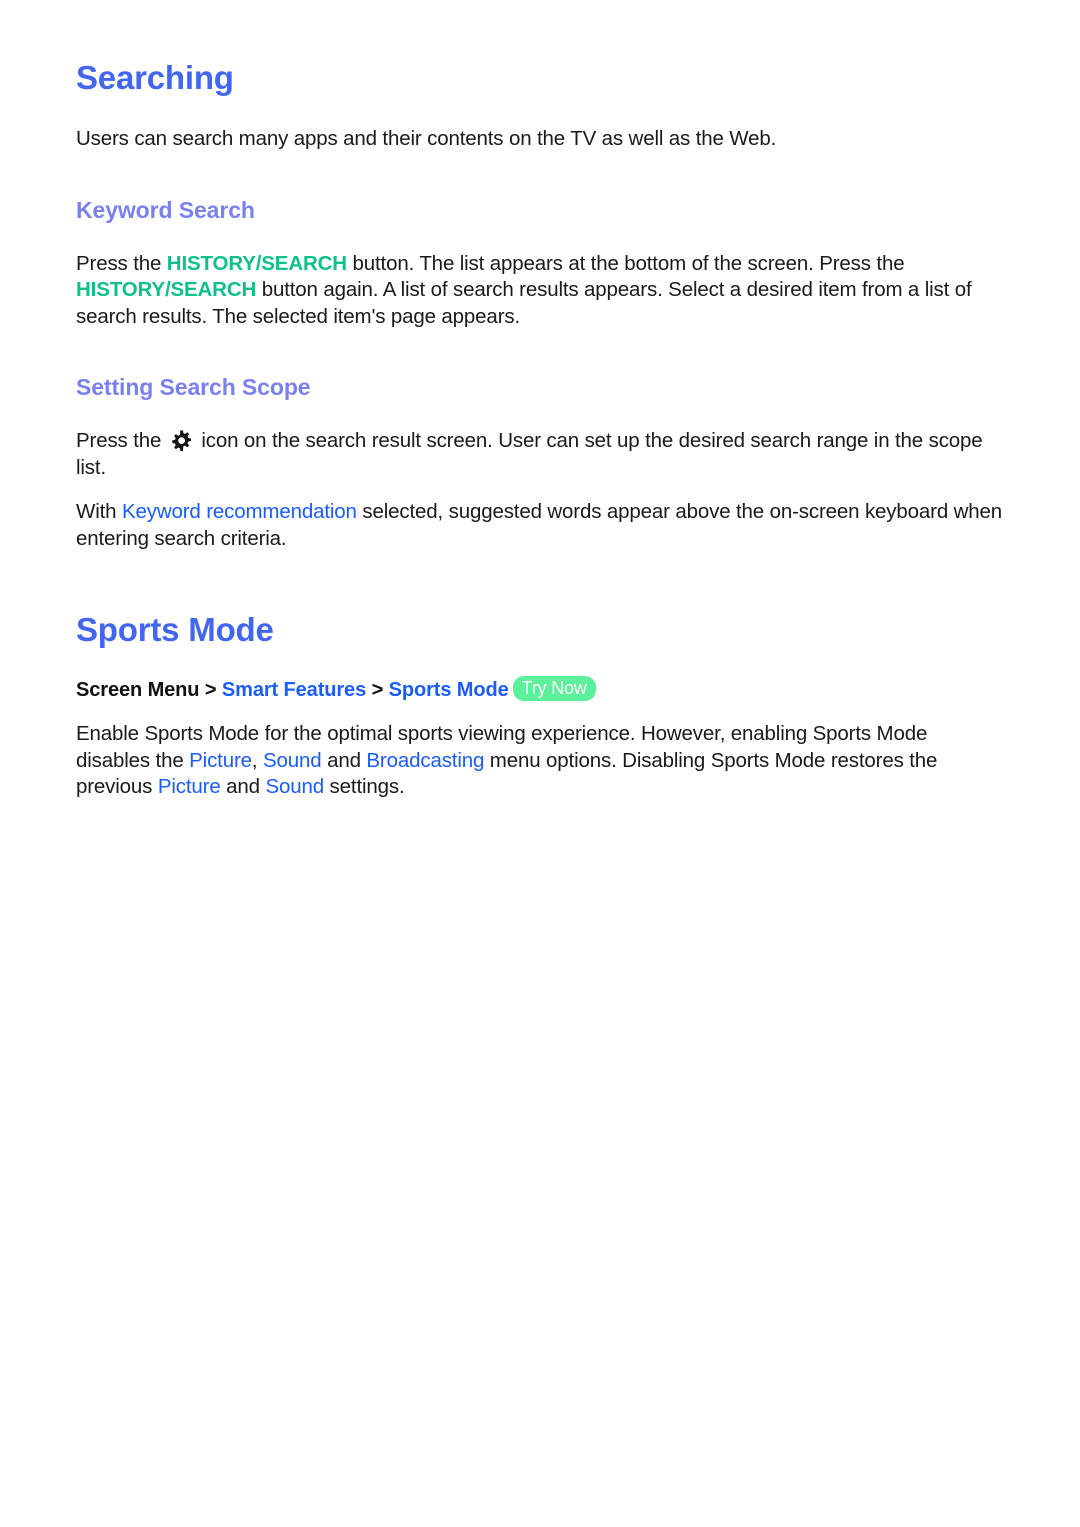 Image resolution: width=1080 pixels, height=1527 pixels. What do you see at coordinates (220, 760) in the screenshot?
I see `link-picture-1: Picture` at bounding box center [220, 760].